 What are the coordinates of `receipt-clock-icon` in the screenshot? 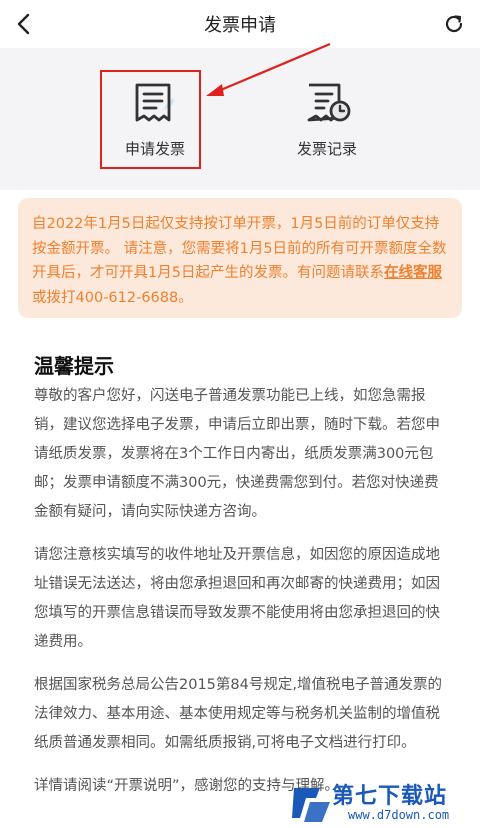 It's located at (329, 102).